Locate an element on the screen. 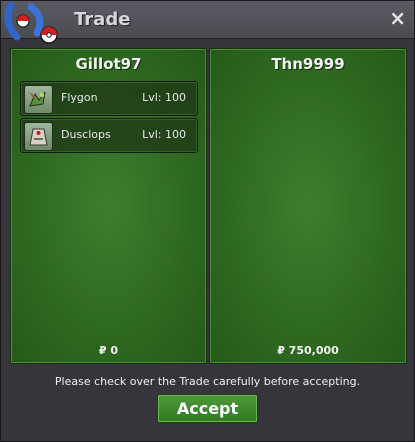 Image resolution: width=415 pixels, height=442 pixels. right-money-amount: ₽ 750,000 is located at coordinates (308, 350).